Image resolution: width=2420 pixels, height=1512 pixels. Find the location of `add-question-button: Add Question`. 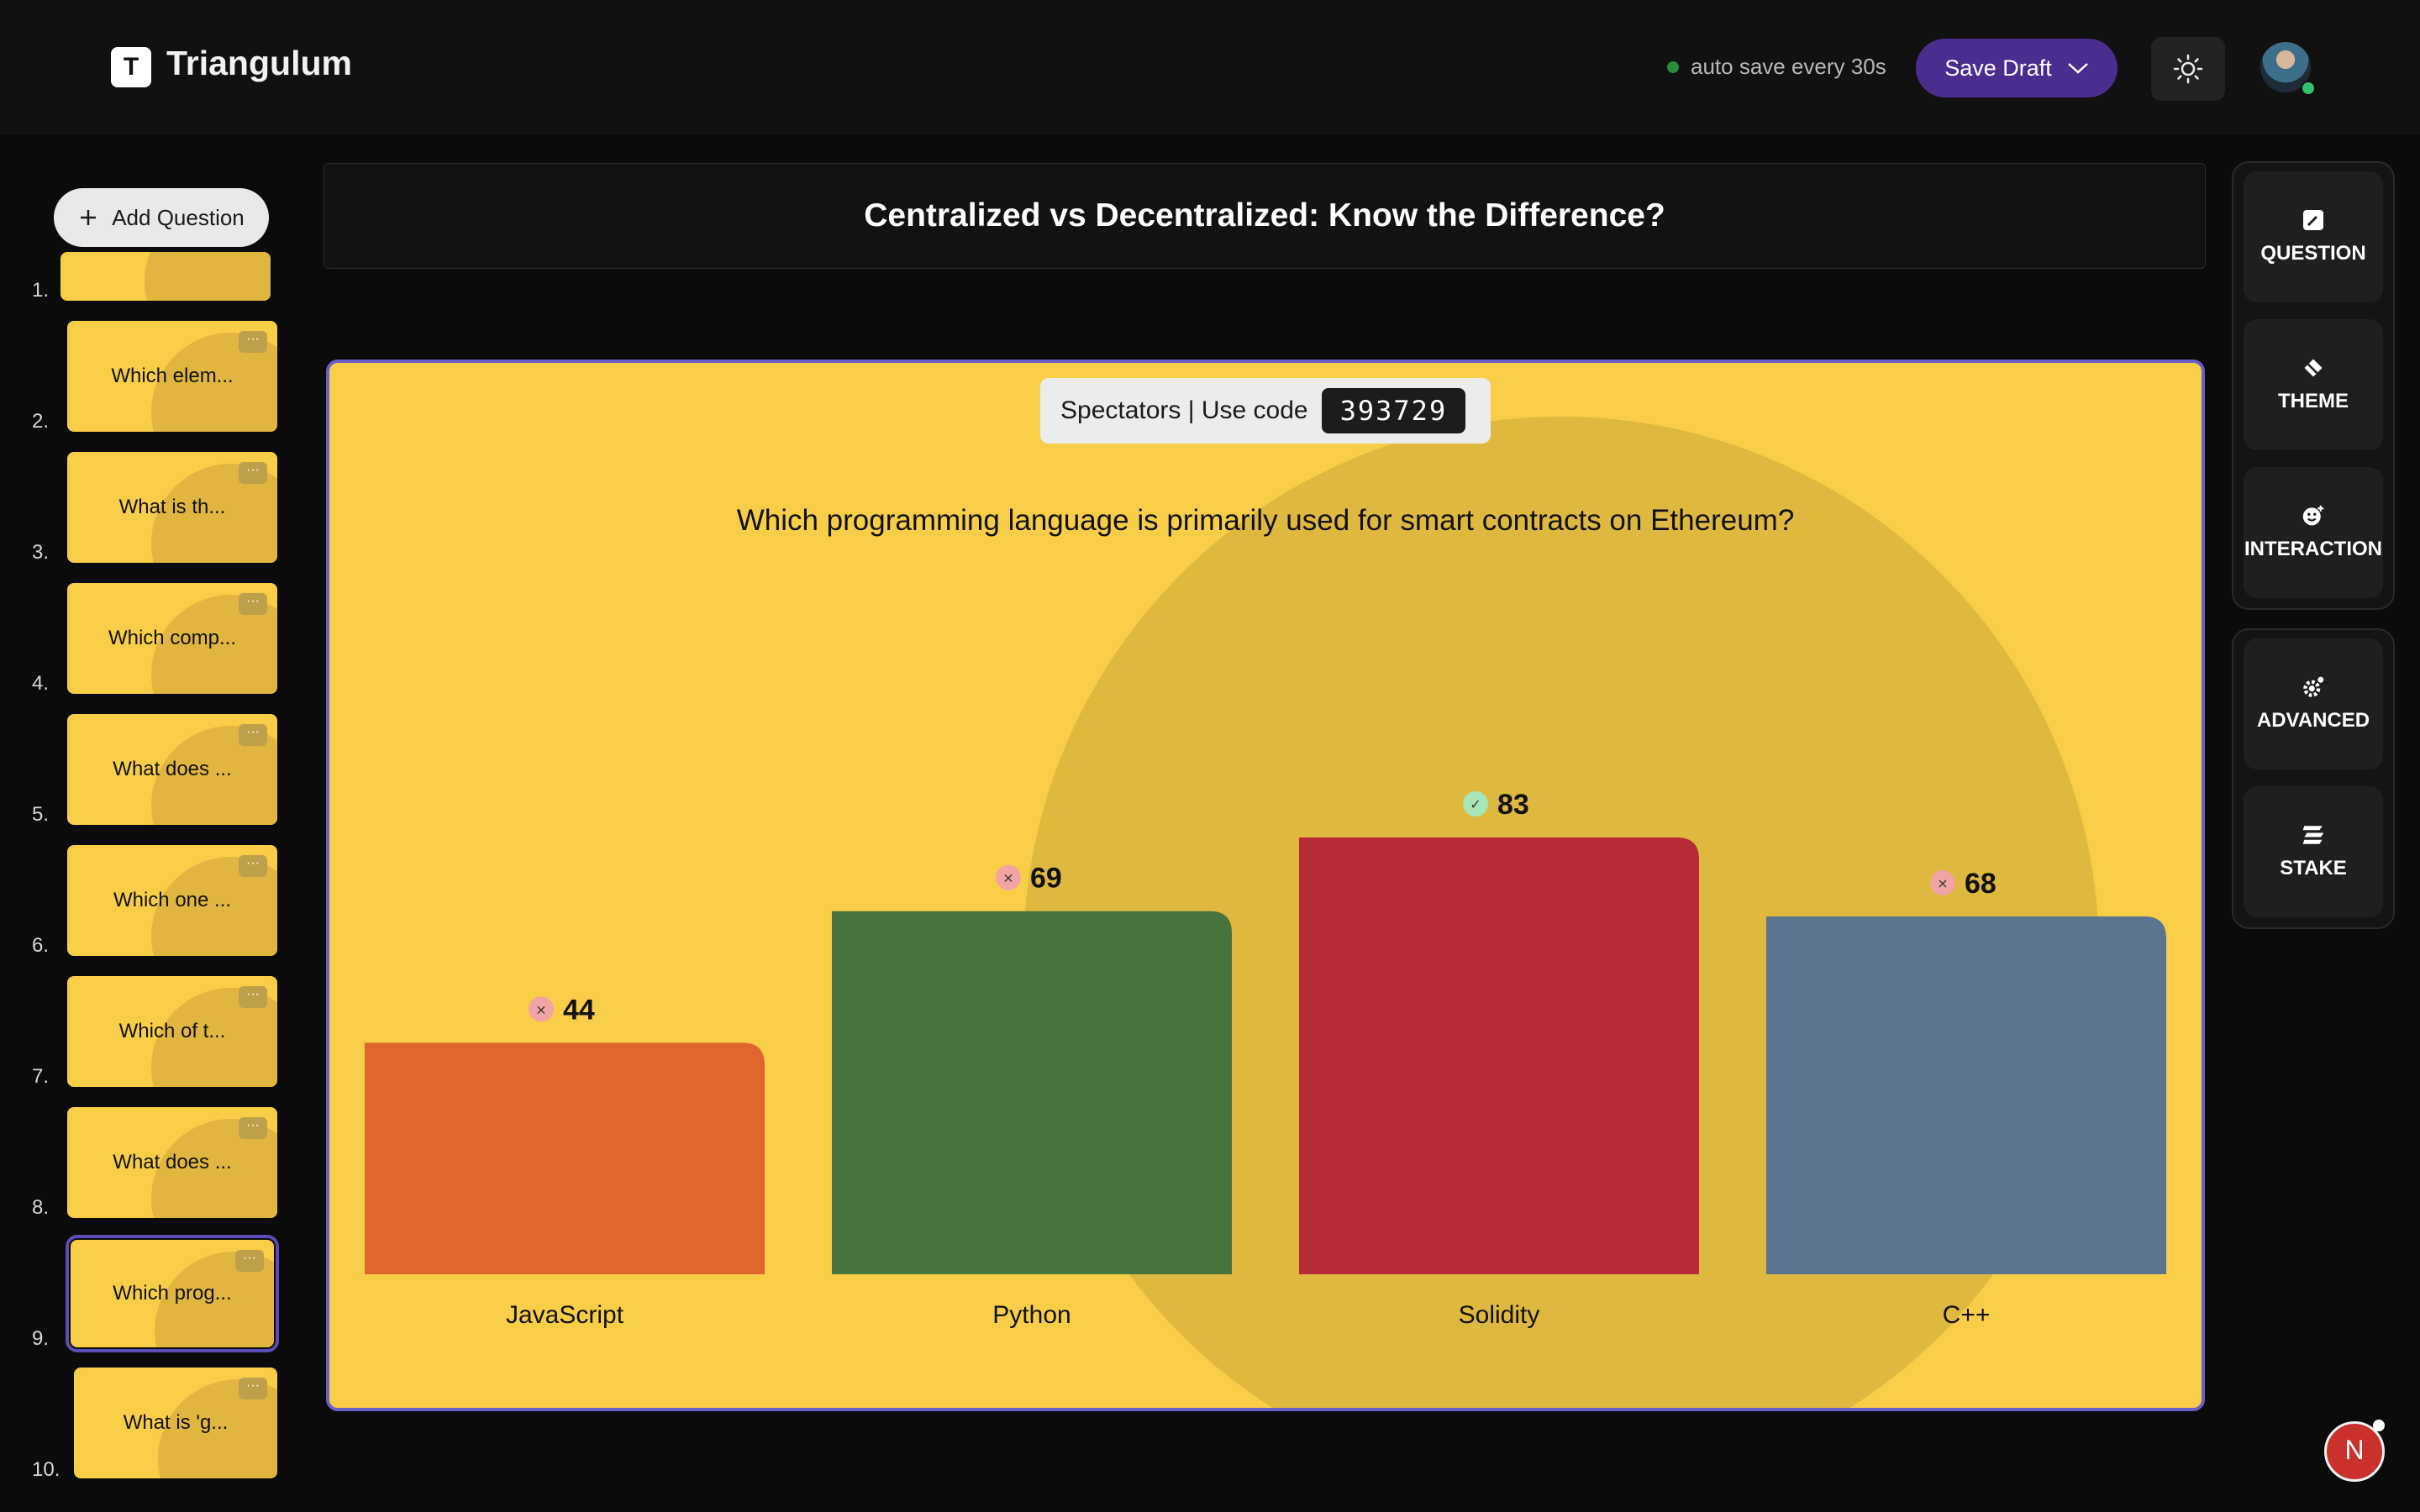

add-question-button: Add Question is located at coordinates (161, 217).